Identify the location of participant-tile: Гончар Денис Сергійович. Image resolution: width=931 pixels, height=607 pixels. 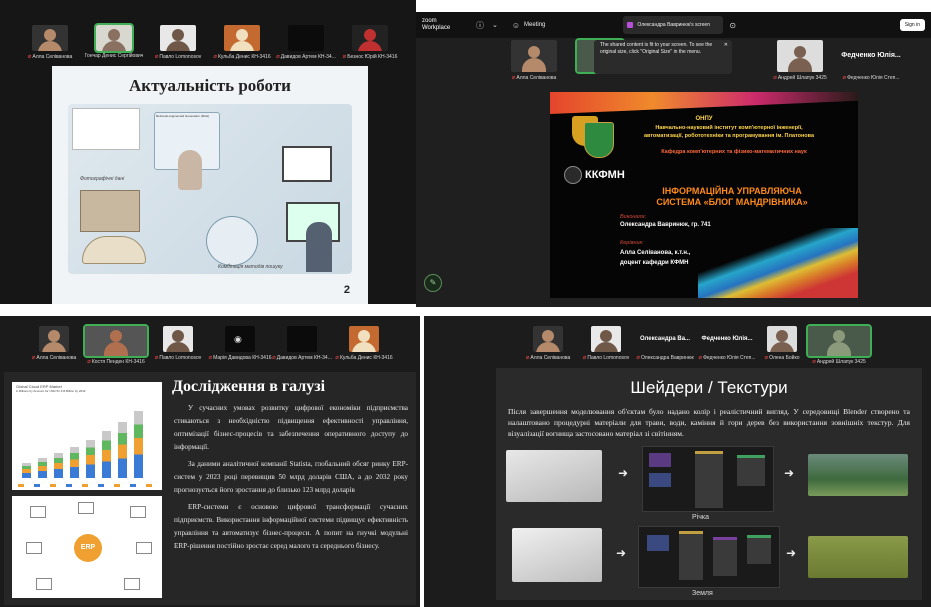
(114, 41).